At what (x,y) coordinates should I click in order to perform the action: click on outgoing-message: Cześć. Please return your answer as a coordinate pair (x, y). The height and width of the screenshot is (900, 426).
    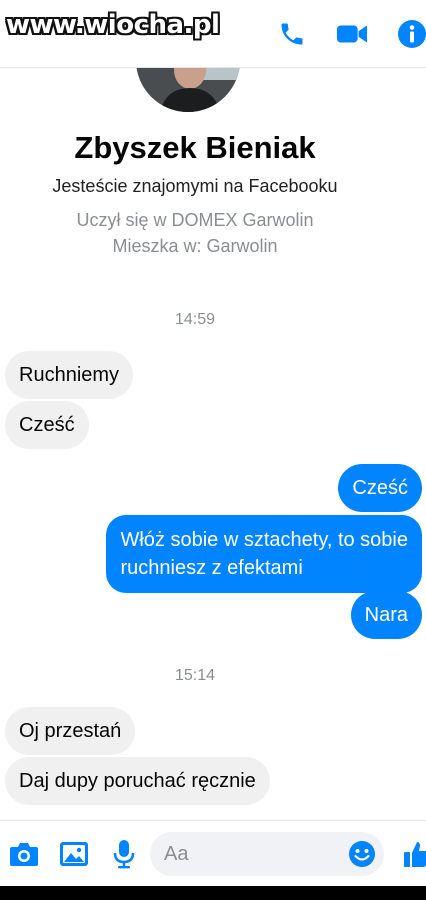
    Looking at the image, I should click on (380, 488).